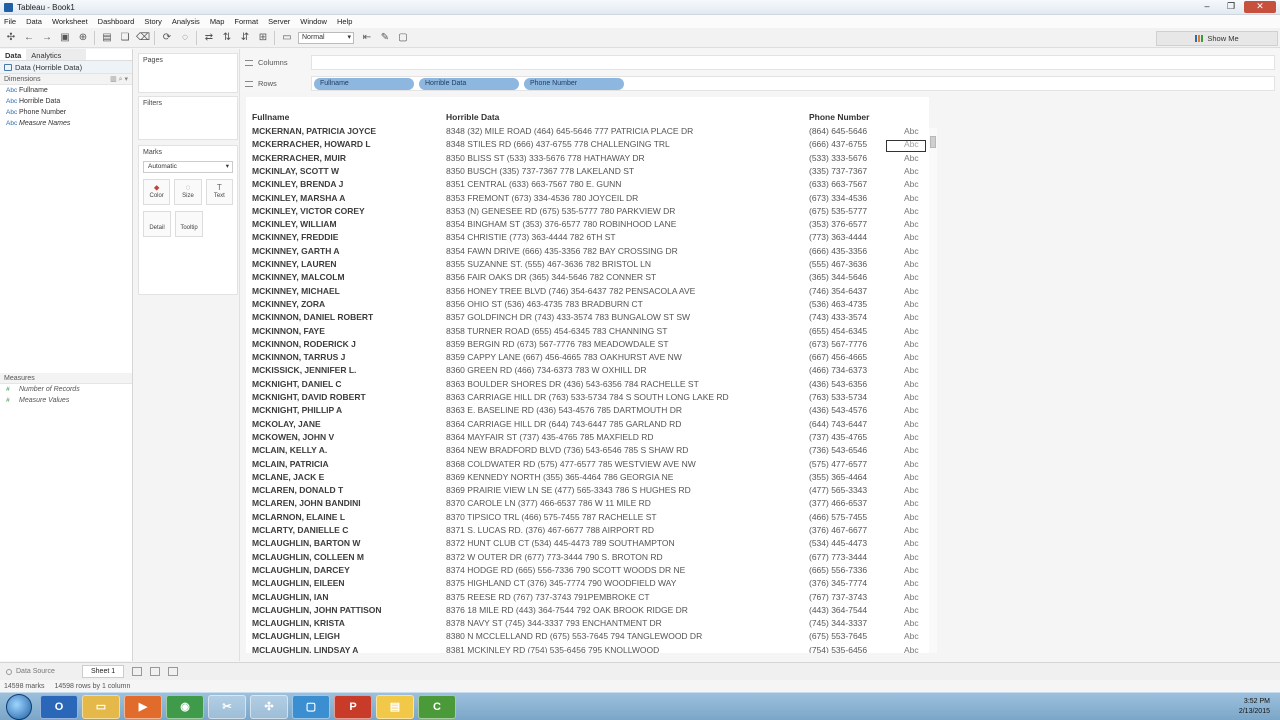 This screenshot has width=1280, height=720. Describe the element at coordinates (297, 184) in the screenshot. I see `cell-fullname: MCKINLEY, BRENDA J` at that location.